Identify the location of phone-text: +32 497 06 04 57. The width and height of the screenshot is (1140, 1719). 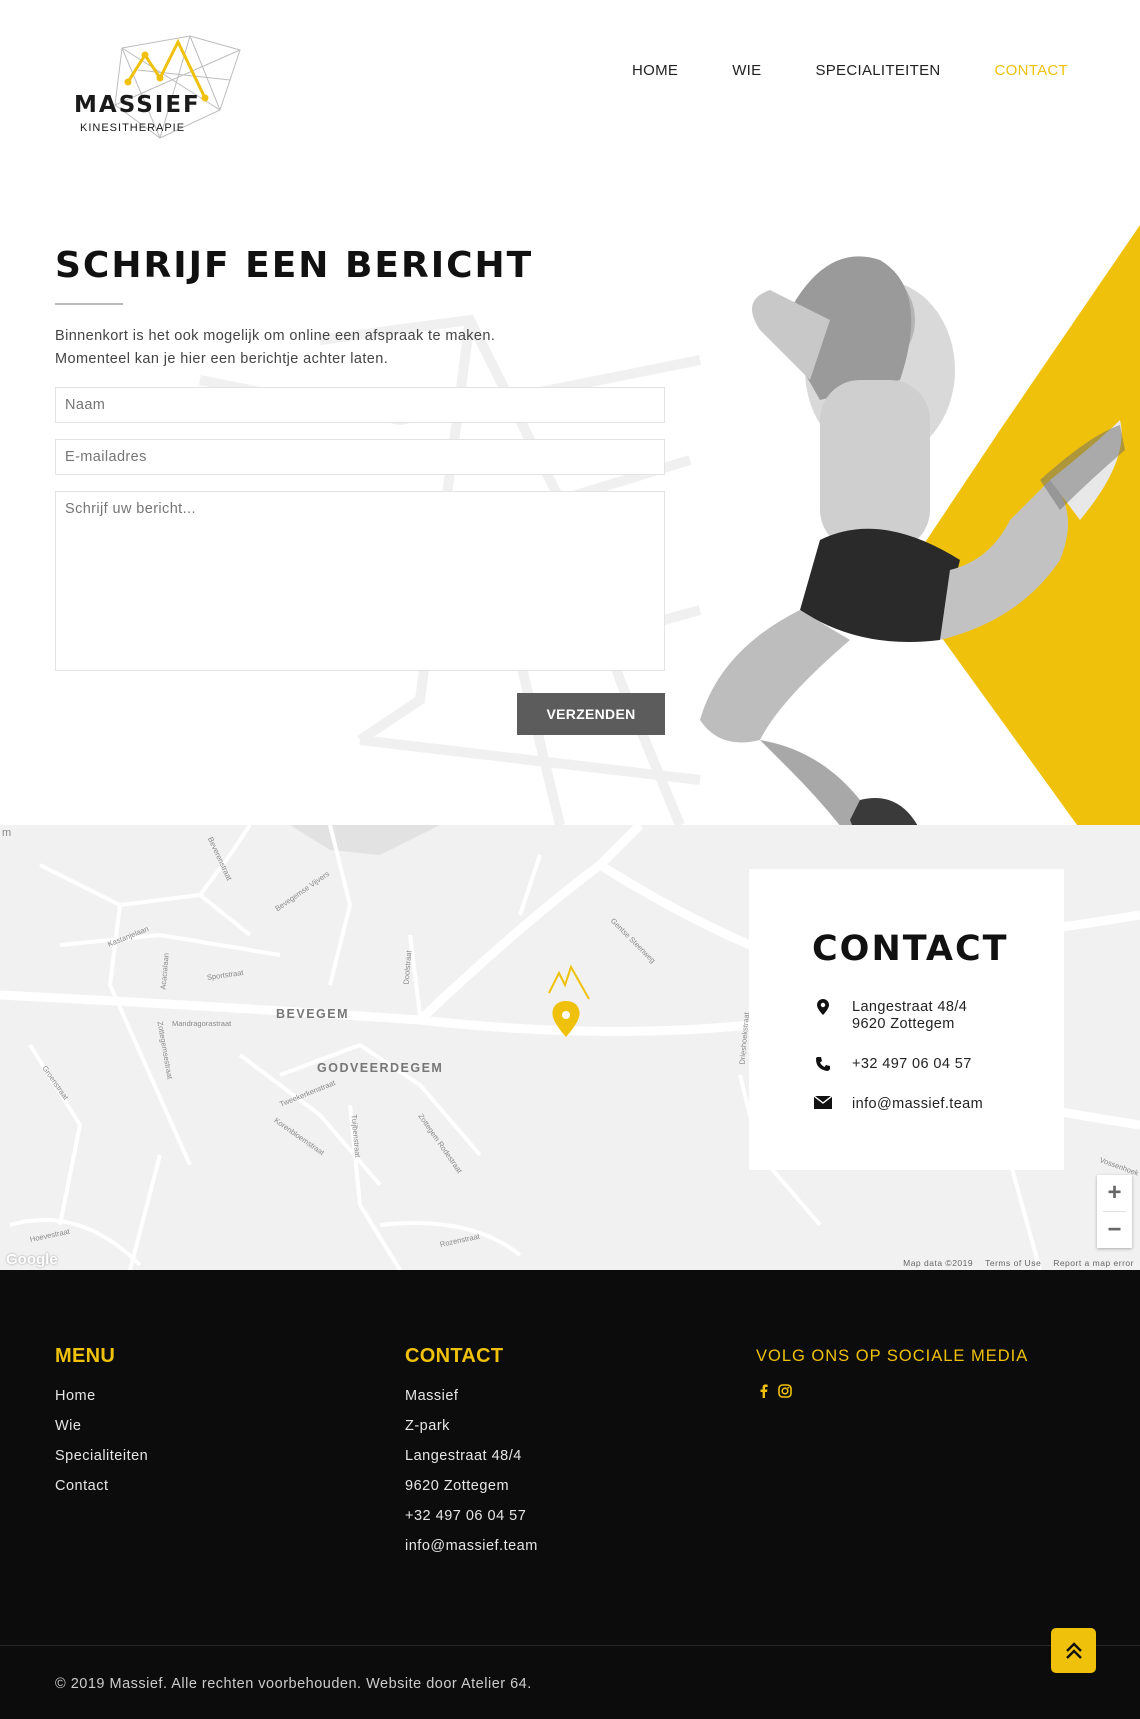
(912, 1064).